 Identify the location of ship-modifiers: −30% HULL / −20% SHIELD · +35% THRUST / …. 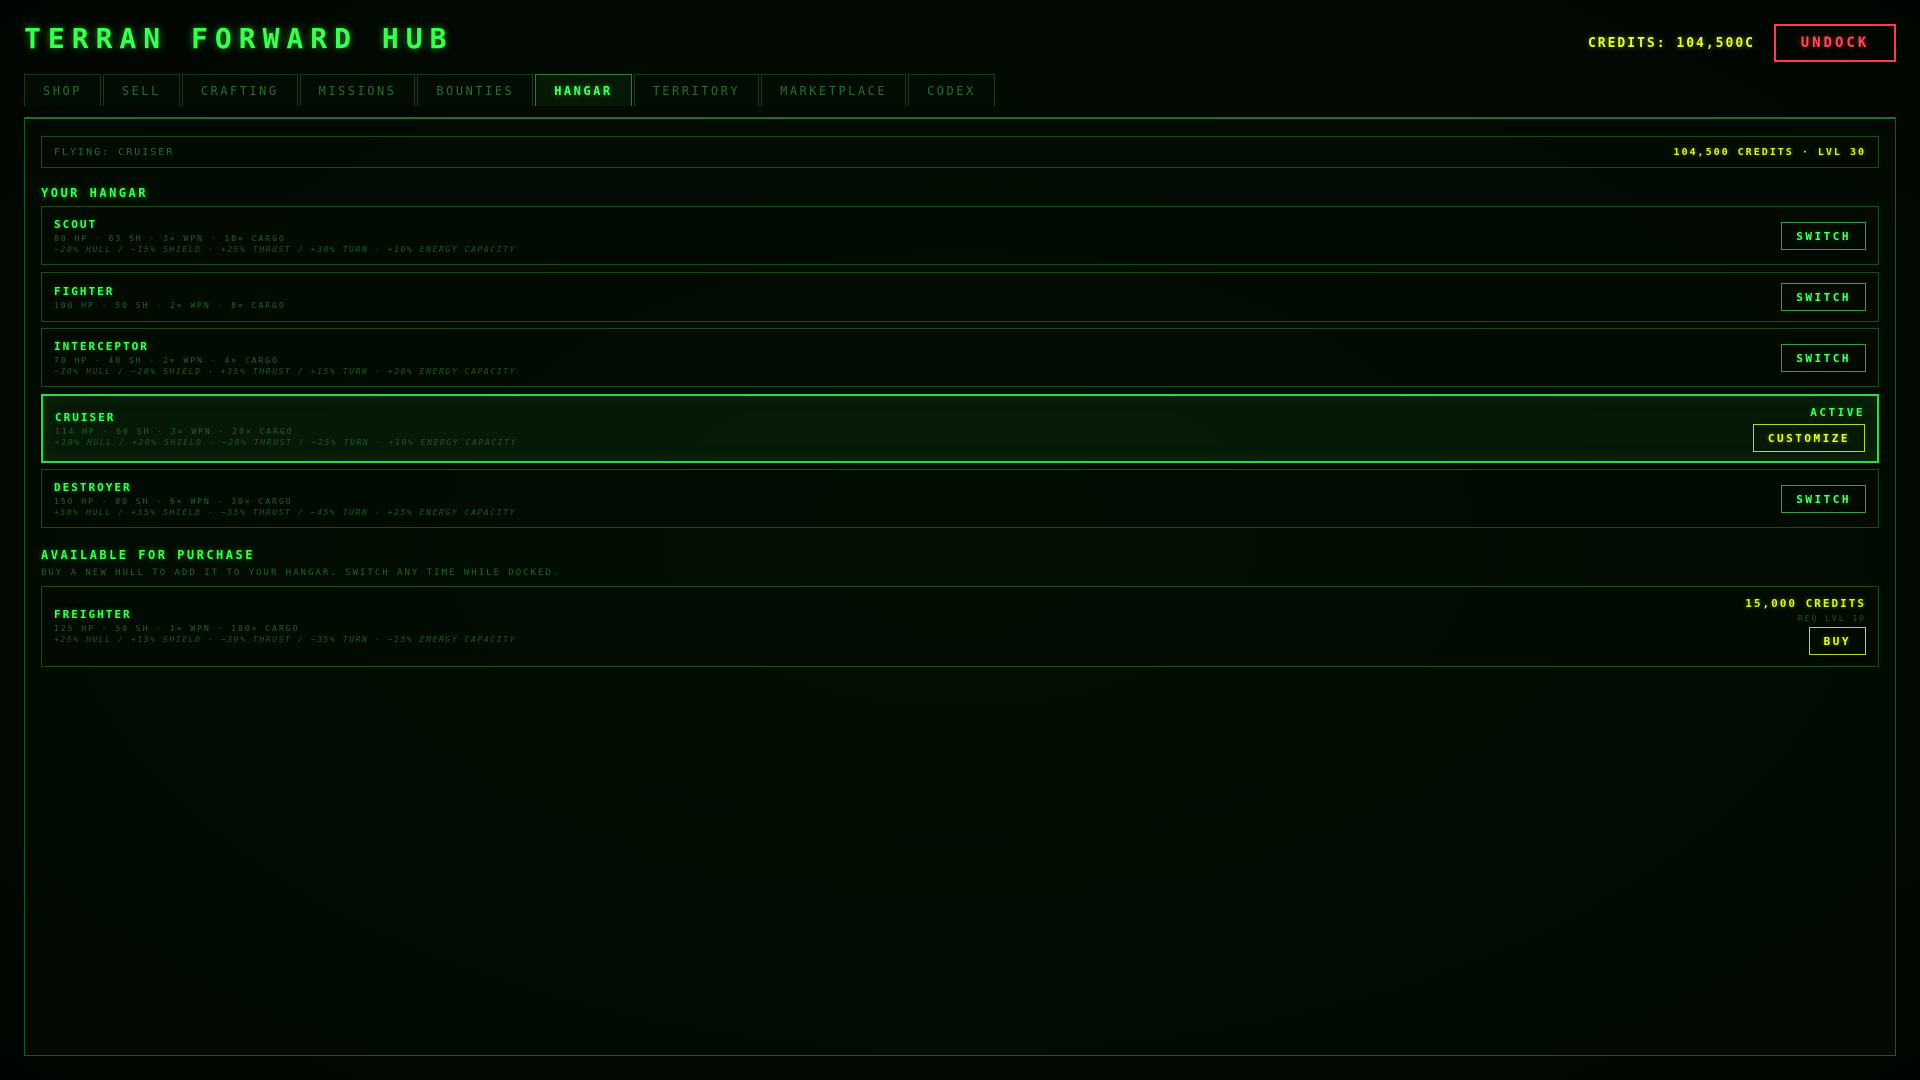
(285, 371).